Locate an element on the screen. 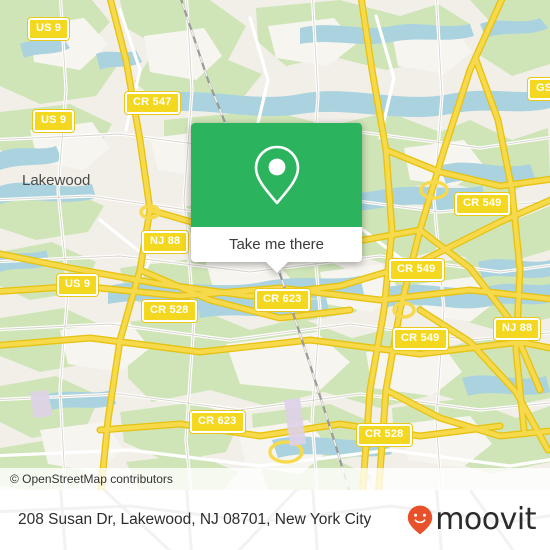 The height and width of the screenshot is (550, 550). road-shield-us9-c: US 9 is located at coordinates (78, 285).